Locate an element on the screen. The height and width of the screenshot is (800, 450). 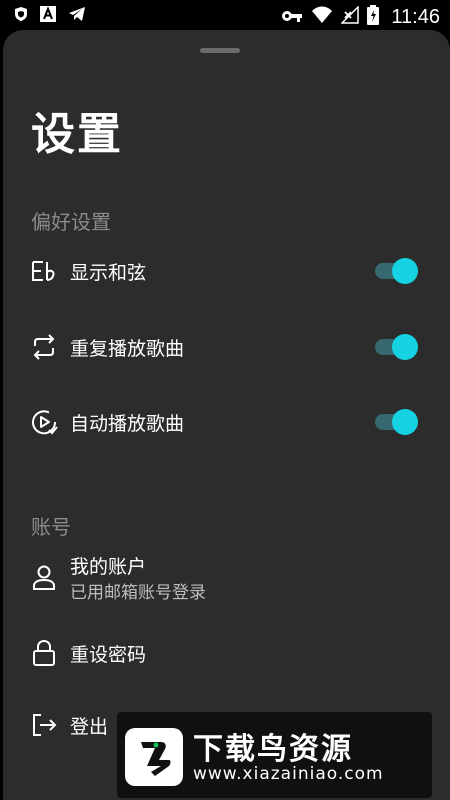
status-bar: 11:46 is located at coordinates (225, 15).